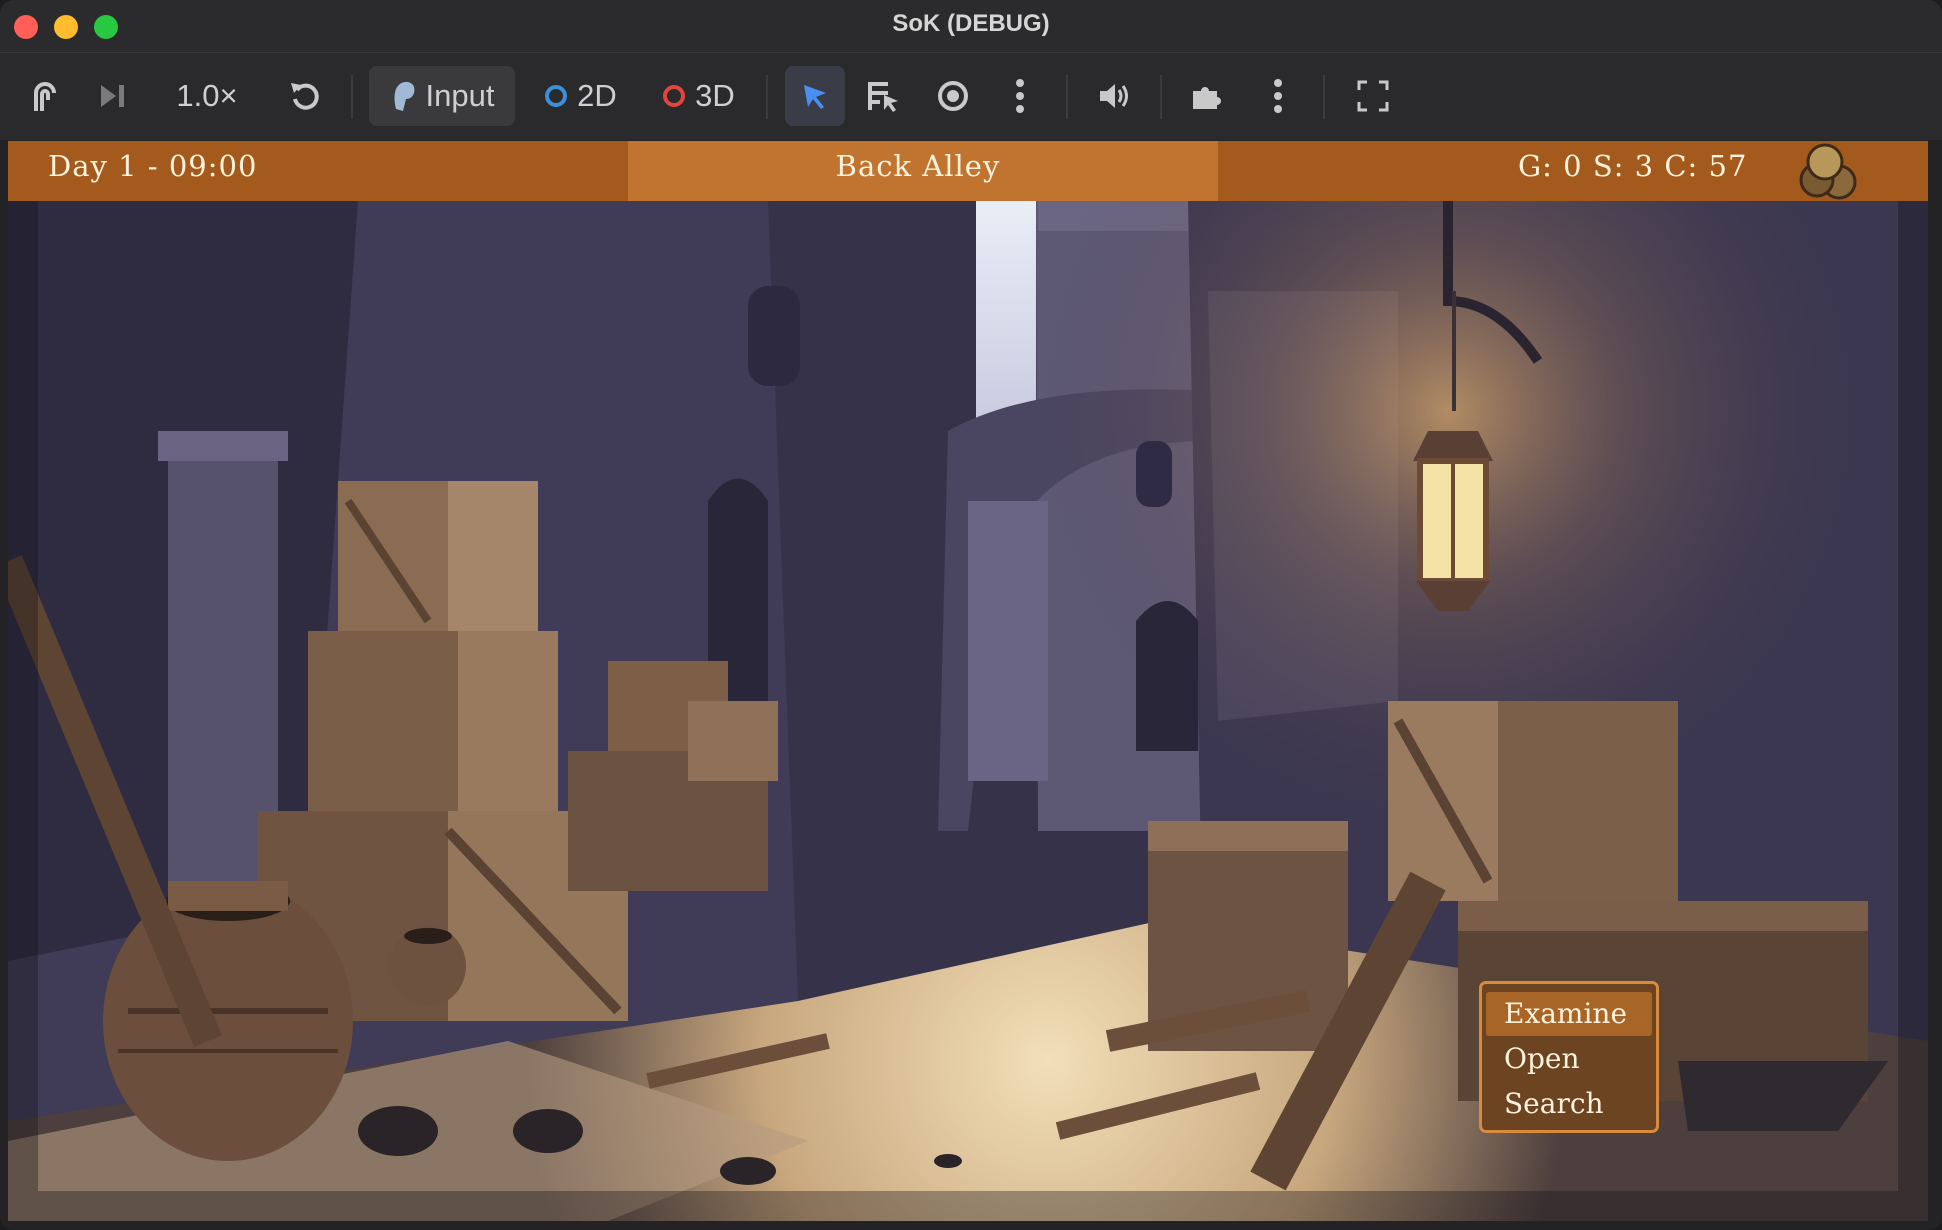 The image size is (1942, 1230). What do you see at coordinates (674, 96) in the screenshot?
I see `3d-ring-icon` at bounding box center [674, 96].